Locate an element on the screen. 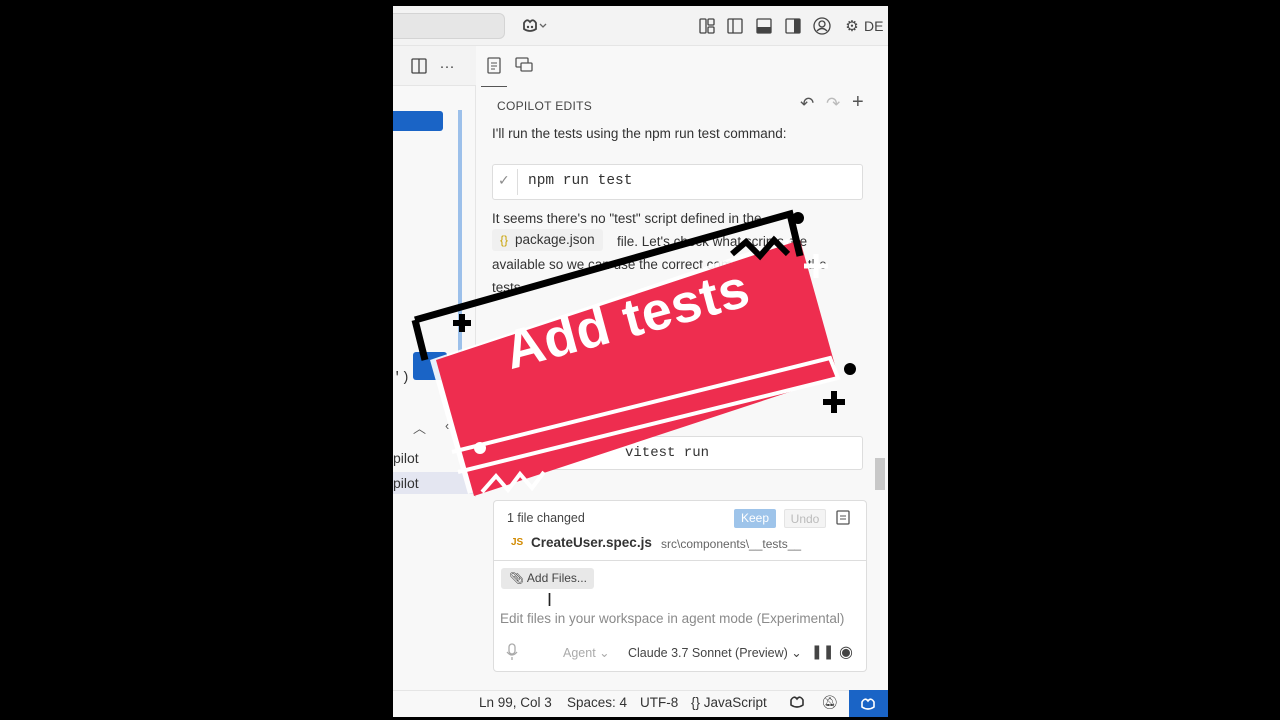 Image resolution: width=1280 pixels, height=720 pixels. file-reference-chip: {} package.json is located at coordinates (547, 240).